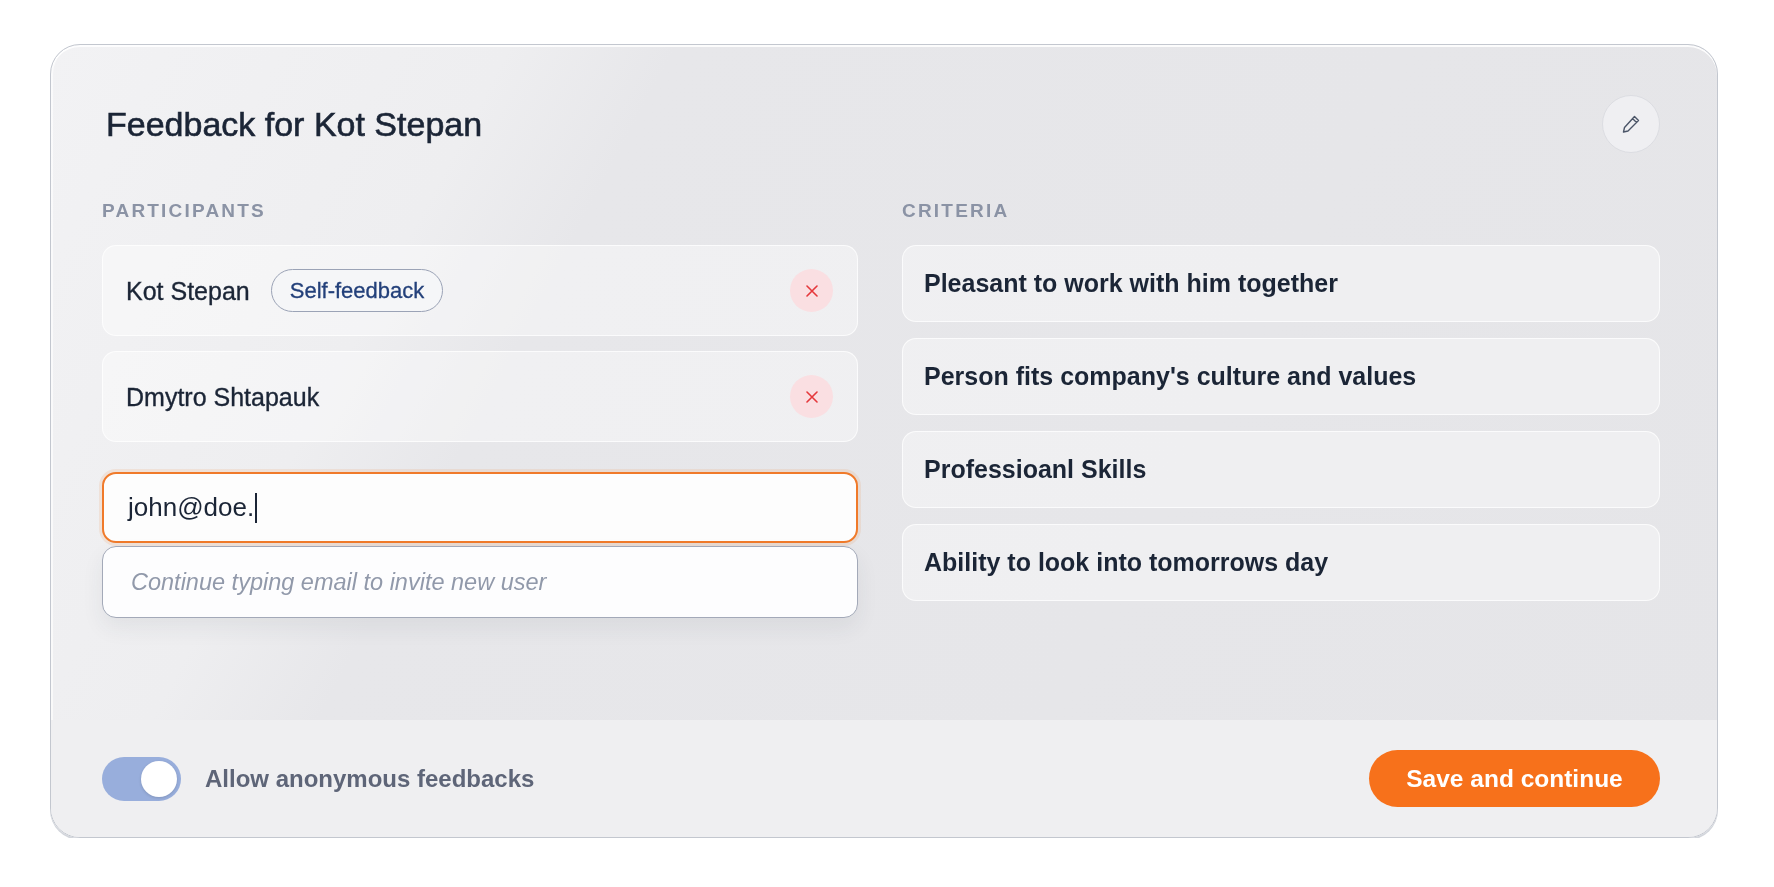 The height and width of the screenshot is (887, 1774). Describe the element at coordinates (956, 211) in the screenshot. I see `section-label: CRITERIA` at that location.